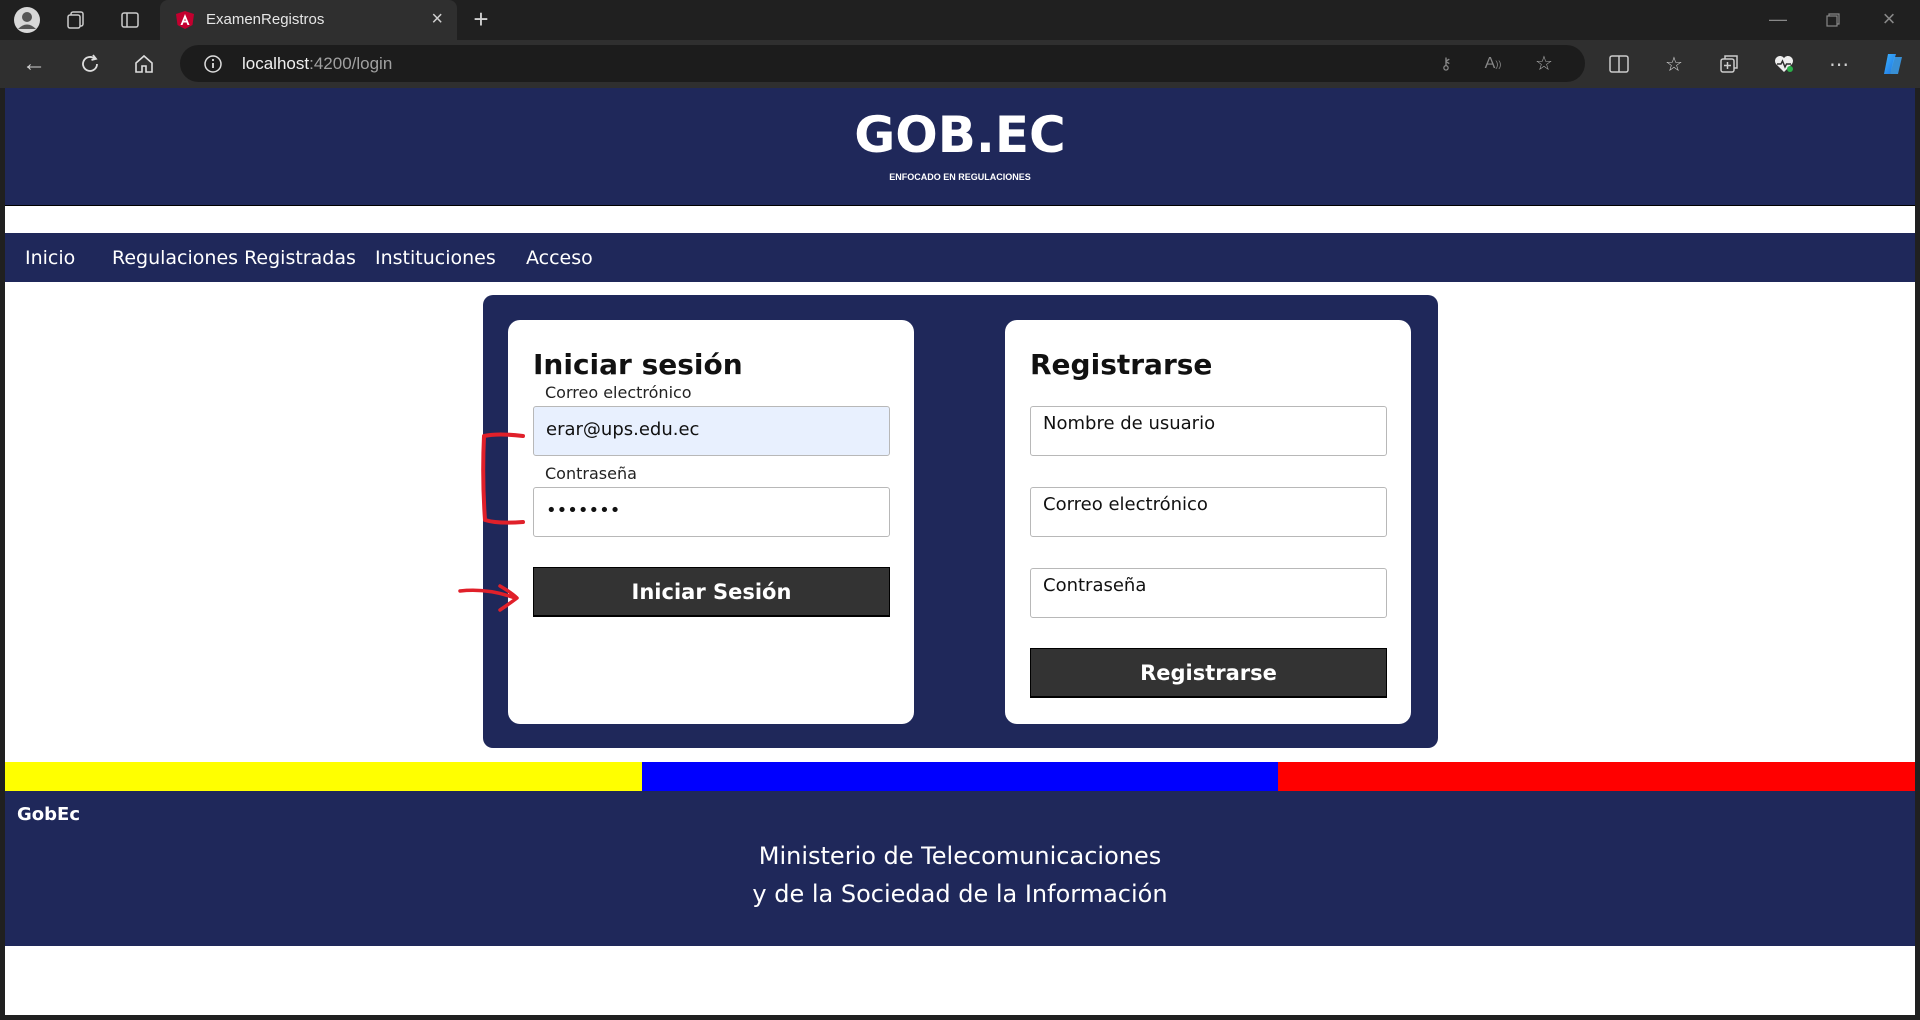 This screenshot has height=1020, width=1920. Describe the element at coordinates (1208, 593) in the screenshot. I see `register-password-input: Contraseña` at that location.